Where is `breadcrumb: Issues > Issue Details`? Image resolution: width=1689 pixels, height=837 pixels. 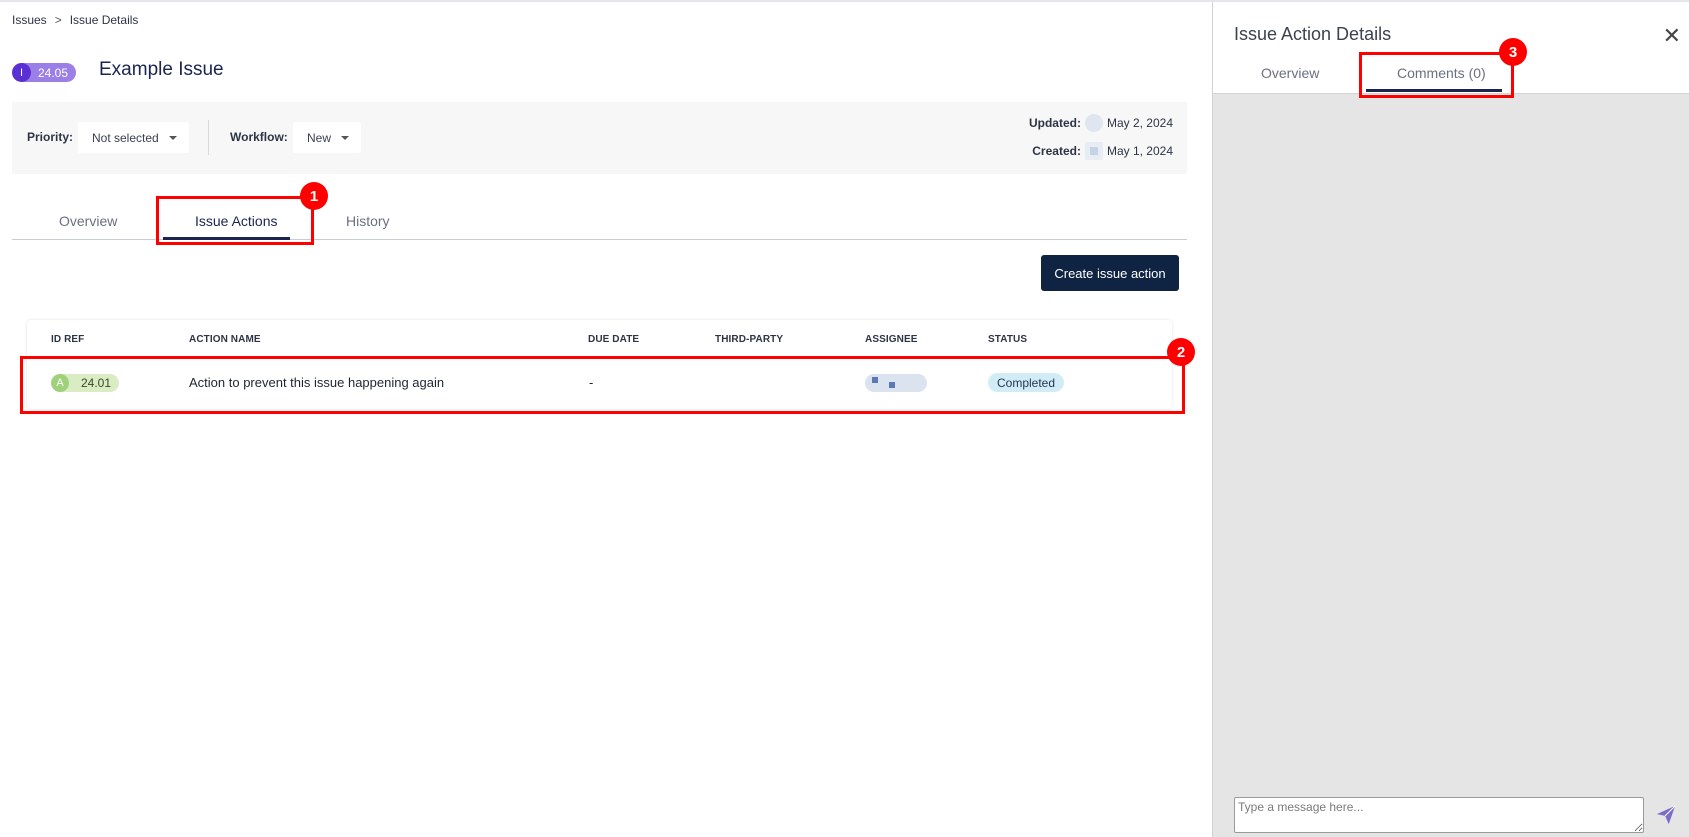 breadcrumb: Issues > Issue Details is located at coordinates (75, 20).